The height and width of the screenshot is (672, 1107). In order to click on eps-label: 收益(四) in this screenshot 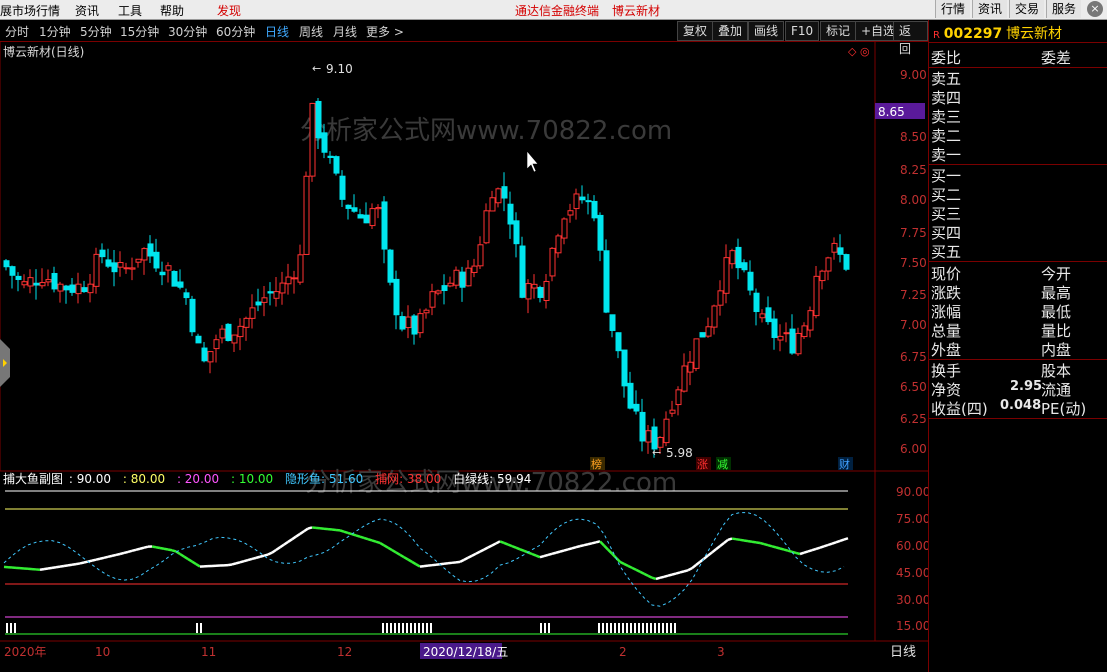, I will do `click(959, 409)`.